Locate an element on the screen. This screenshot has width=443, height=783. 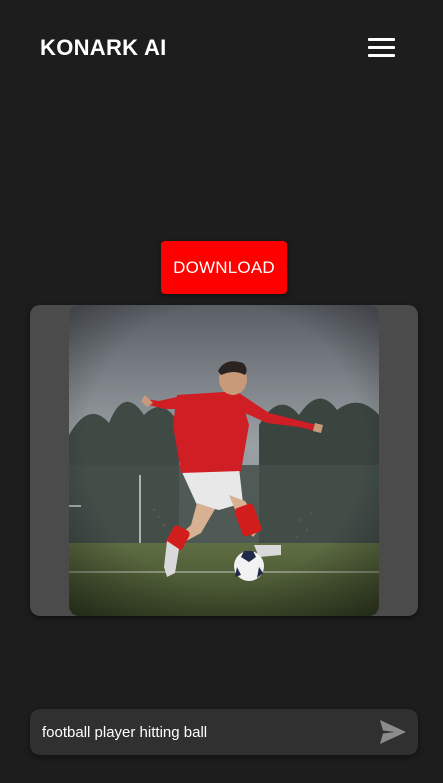
prompt-bar is located at coordinates (224, 732).